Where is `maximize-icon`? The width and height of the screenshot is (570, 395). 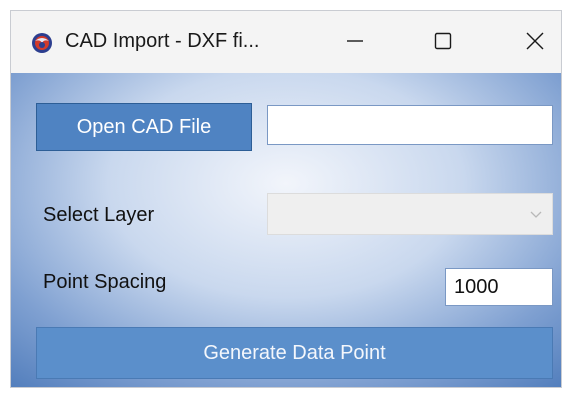
maximize-icon is located at coordinates (443, 41).